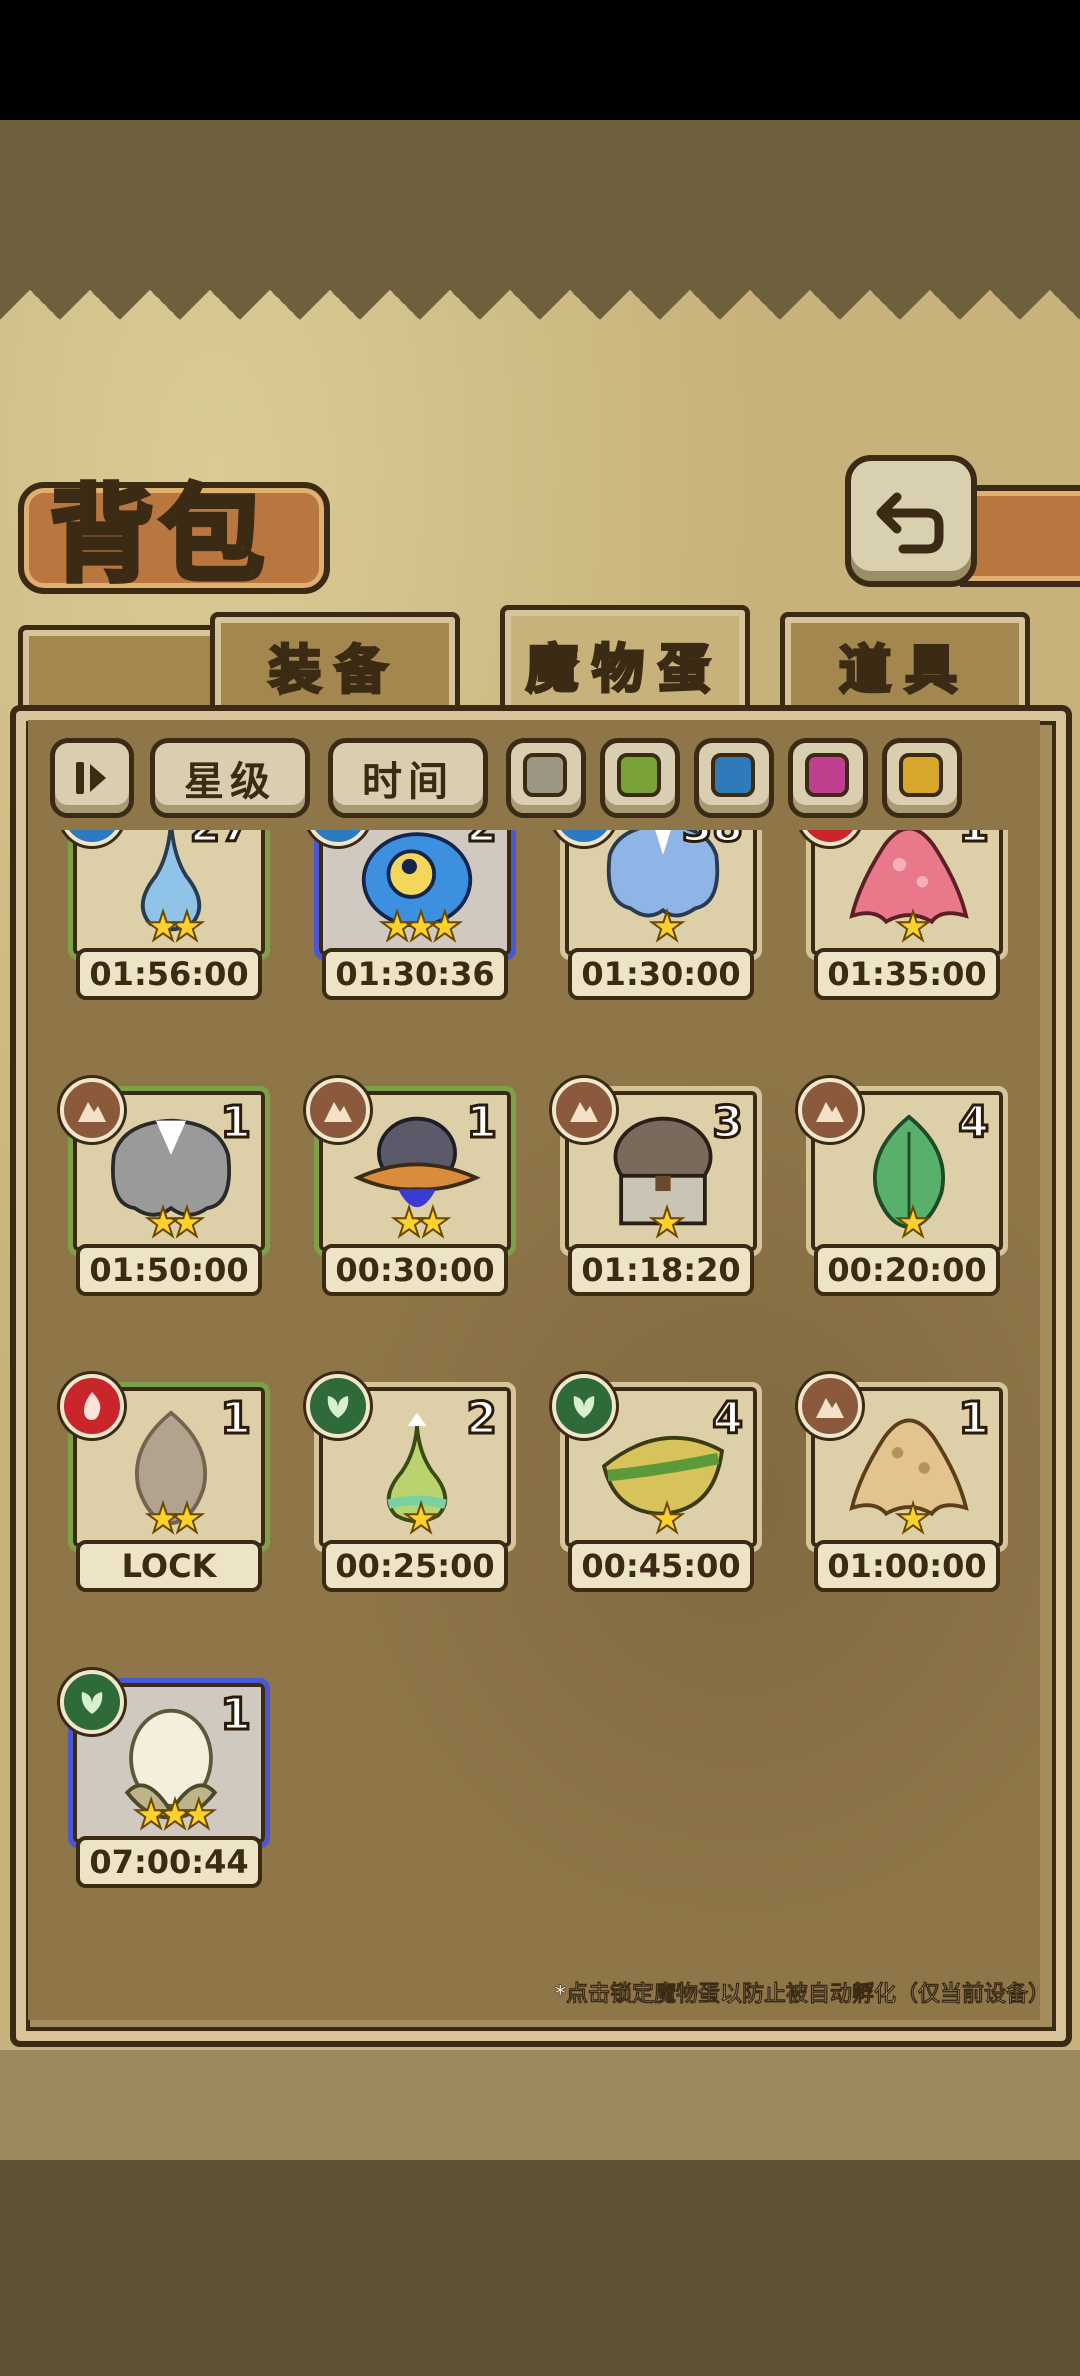 This screenshot has width=1080, height=2376. What do you see at coordinates (540, 60) in the screenshot?
I see `status-bar` at bounding box center [540, 60].